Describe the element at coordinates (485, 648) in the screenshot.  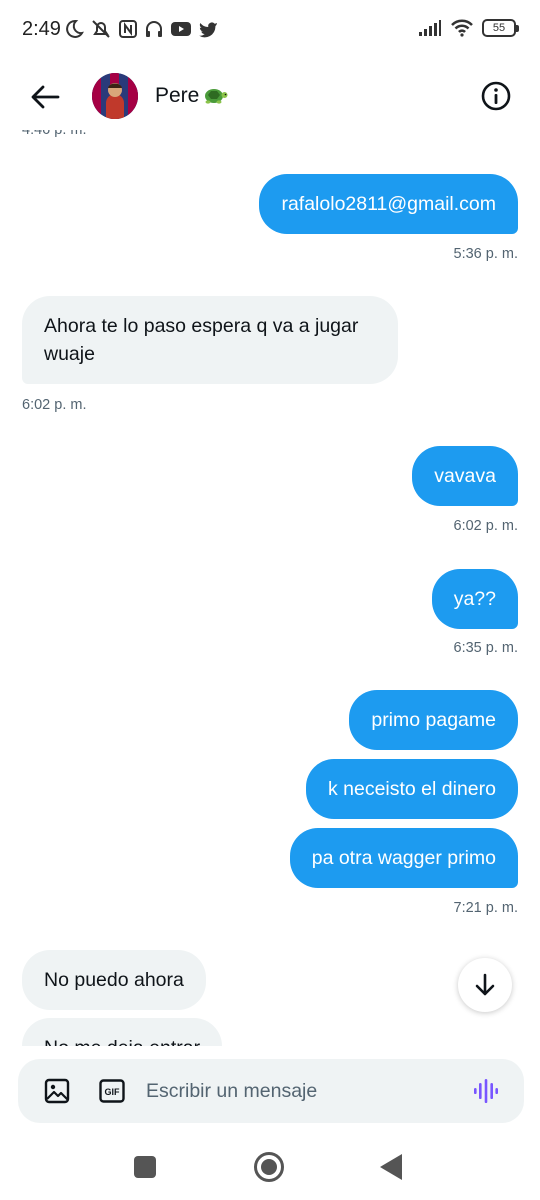
I see `message-timestamp: 6:35 p. m.` at that location.